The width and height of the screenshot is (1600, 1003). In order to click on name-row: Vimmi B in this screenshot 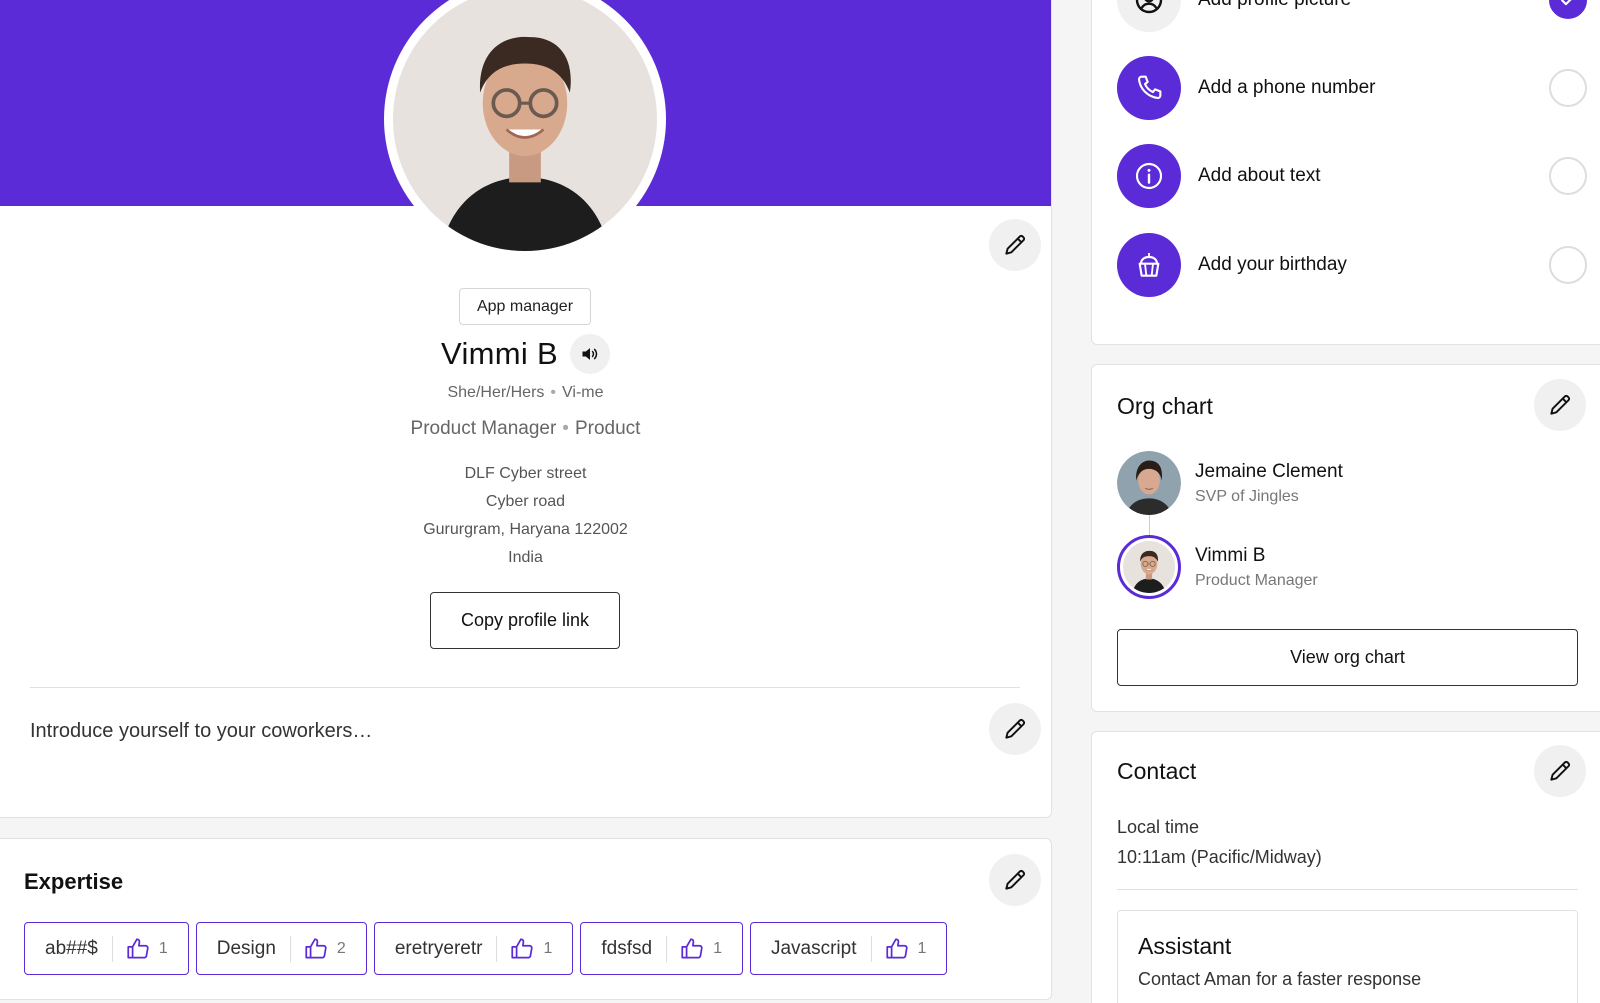, I will do `click(525, 354)`.